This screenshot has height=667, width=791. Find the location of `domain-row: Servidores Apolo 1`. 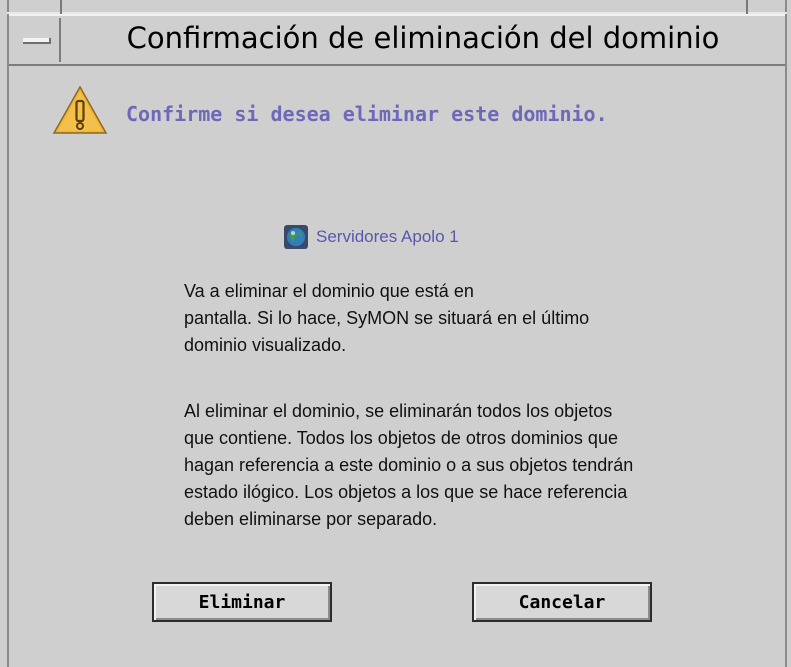

domain-row: Servidores Apolo 1 is located at coordinates (371, 237).